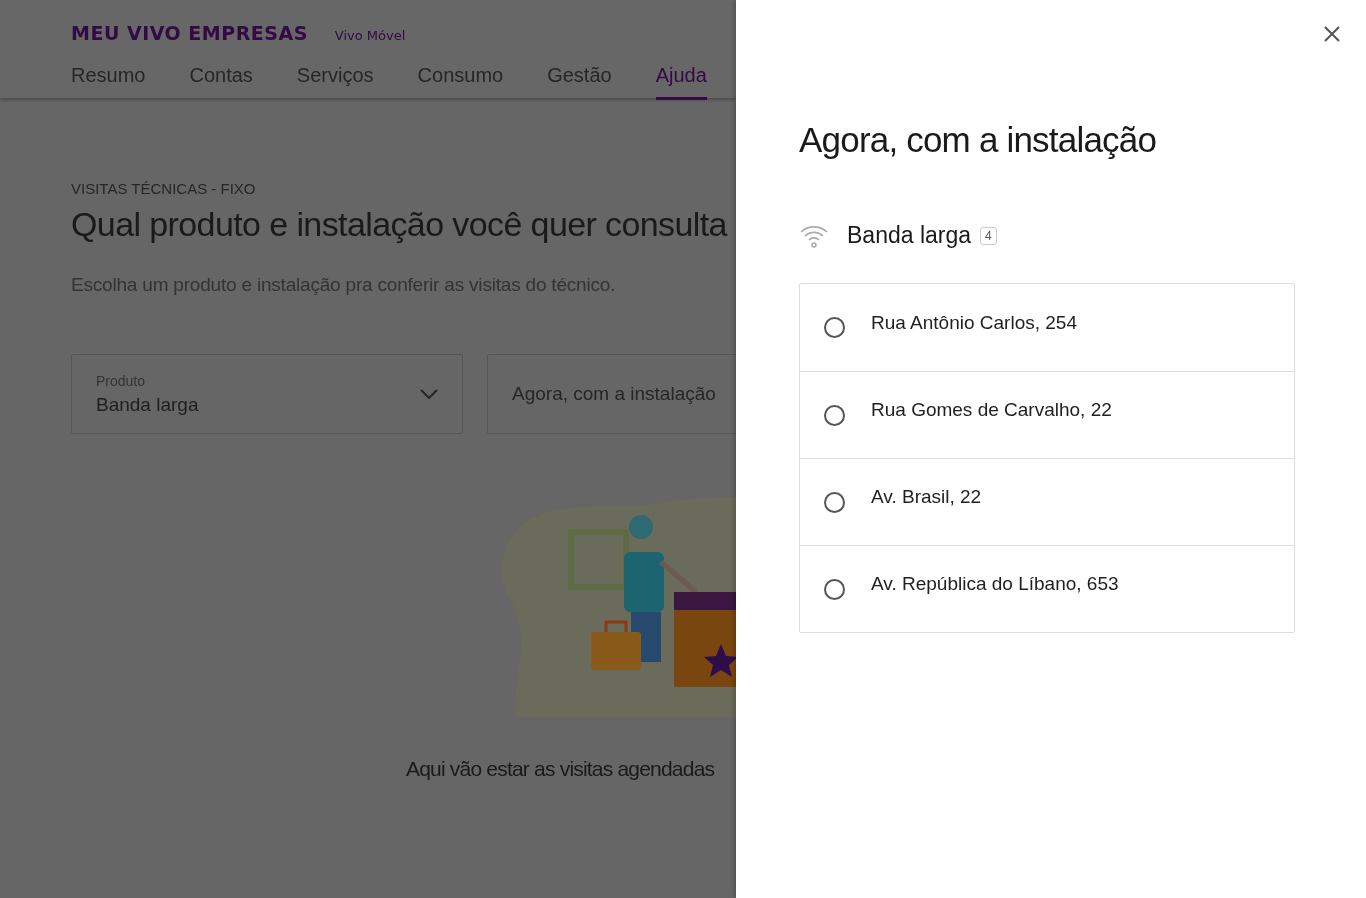  I want to click on close-button, so click(1332, 34).